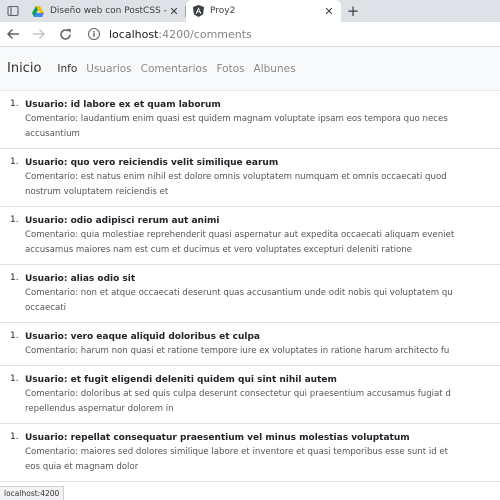 The width and height of the screenshot is (500, 500). Describe the element at coordinates (122, 221) in the screenshot. I see `comment-user: Usuario: odio adipisci rerum aut animi` at that location.